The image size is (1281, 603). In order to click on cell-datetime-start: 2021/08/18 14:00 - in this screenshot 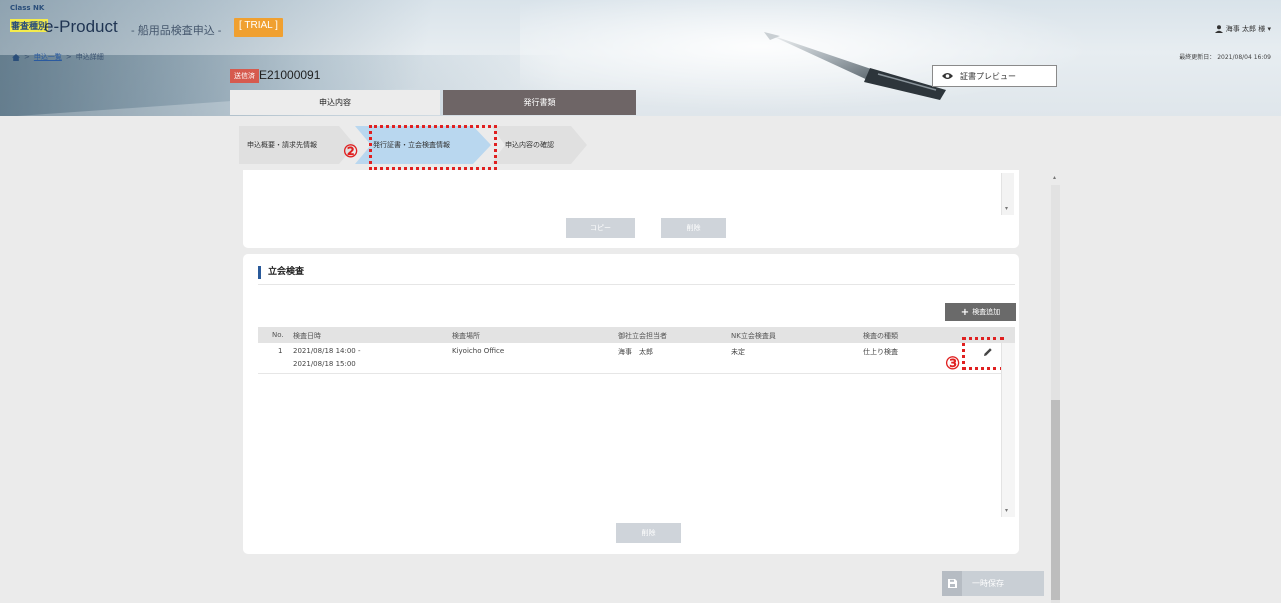, I will do `click(327, 351)`.